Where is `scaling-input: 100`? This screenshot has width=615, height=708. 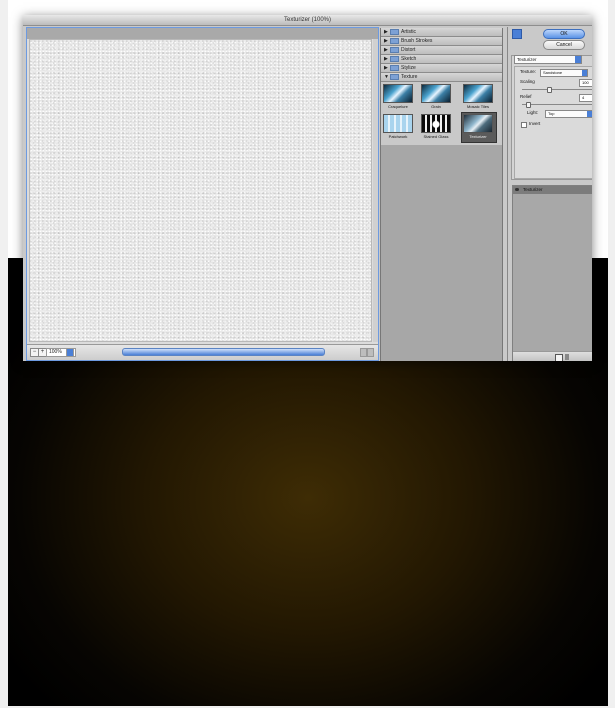 scaling-input: 100 is located at coordinates (585, 83).